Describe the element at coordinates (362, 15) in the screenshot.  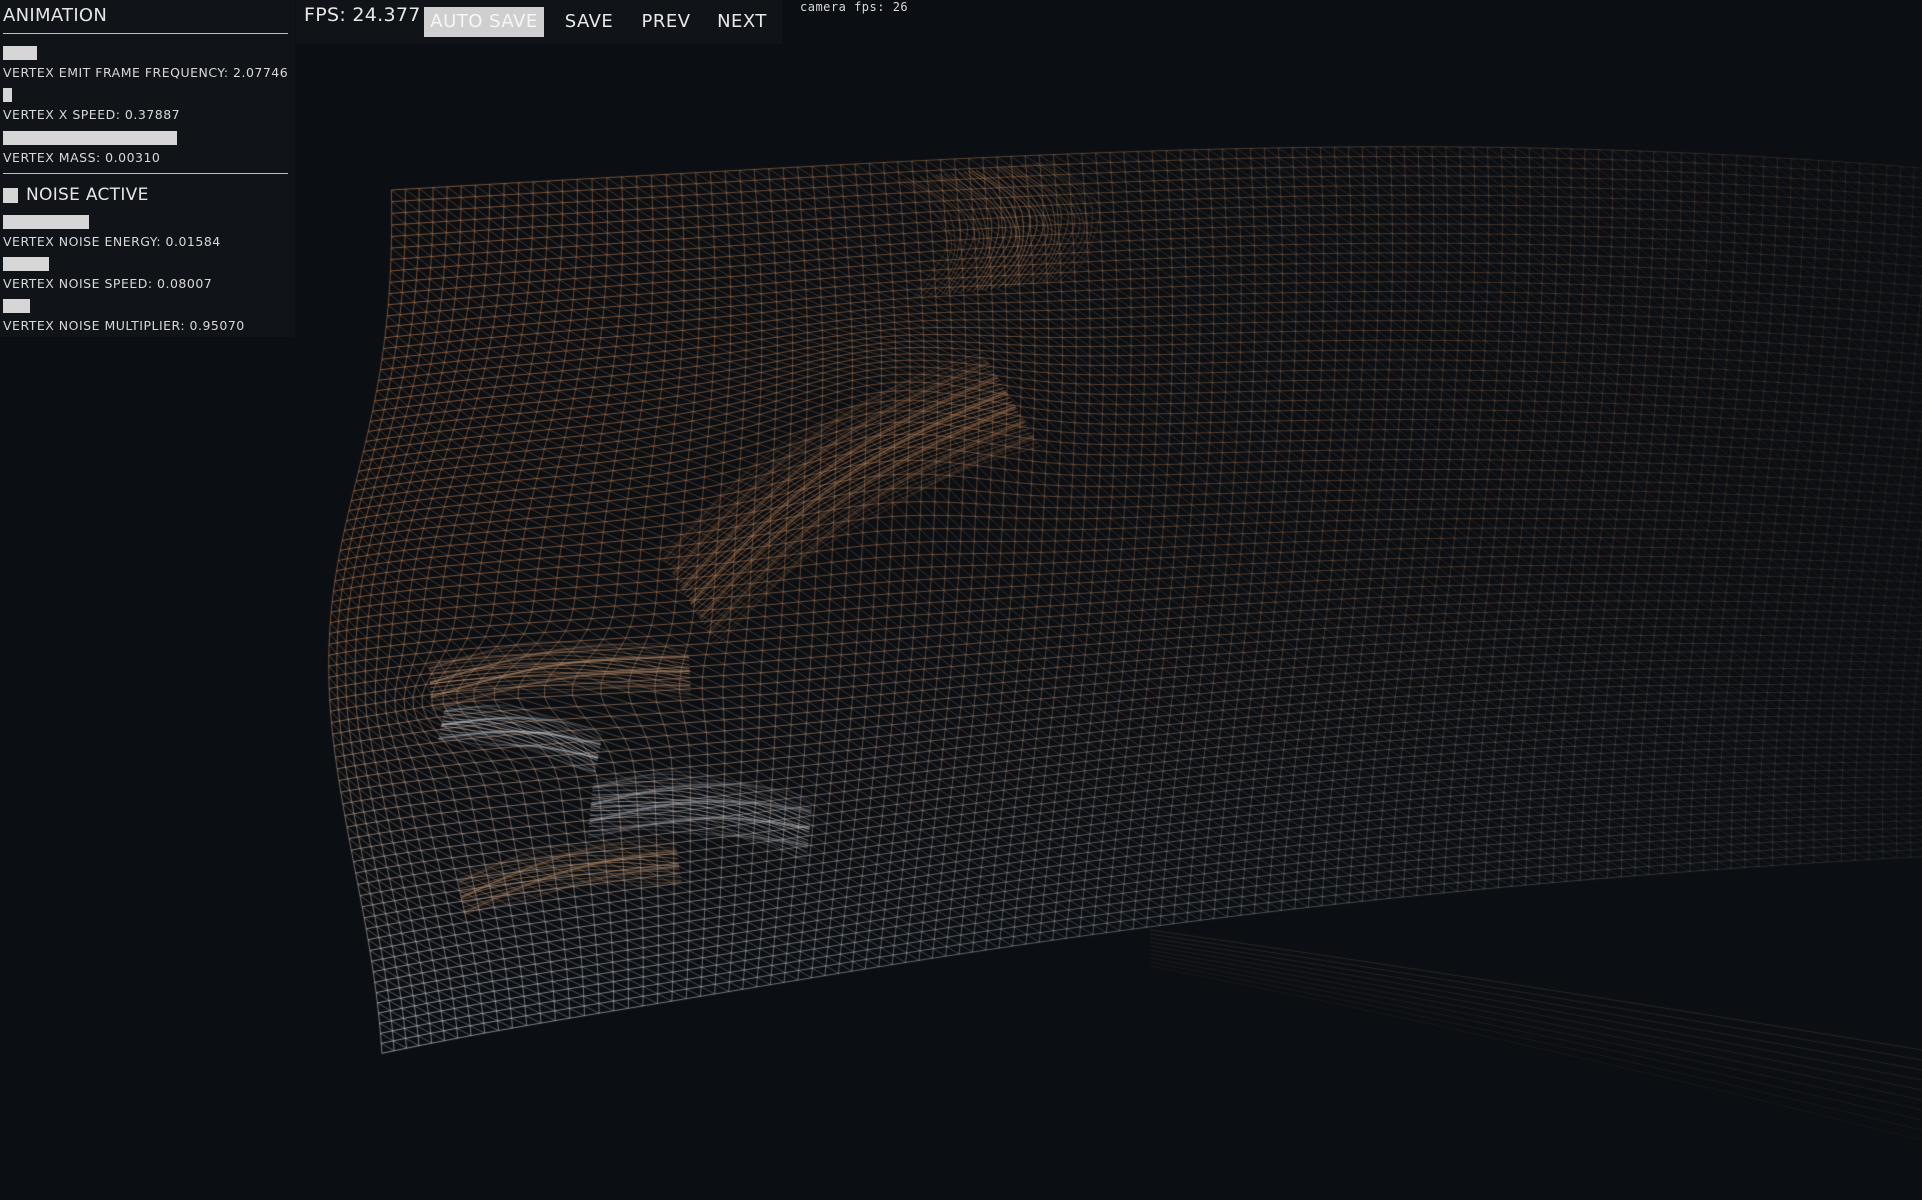
I see `fps-readout: FPS: 24.377` at that location.